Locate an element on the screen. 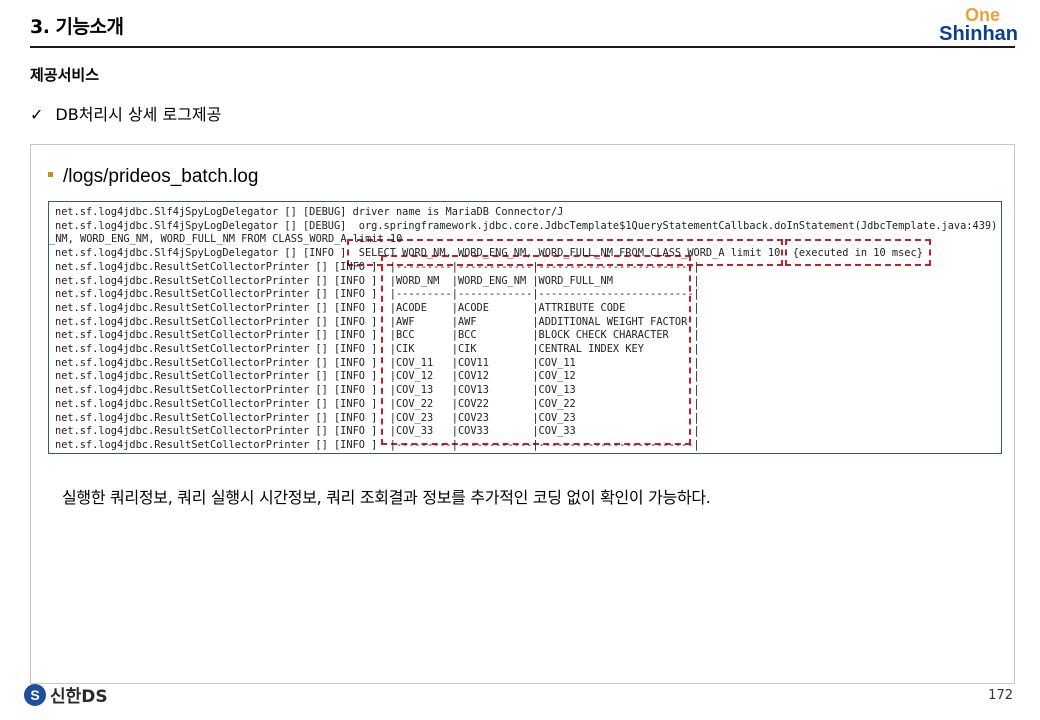 The height and width of the screenshot is (720, 1040). section-title: 제공서비스 is located at coordinates (65, 75).